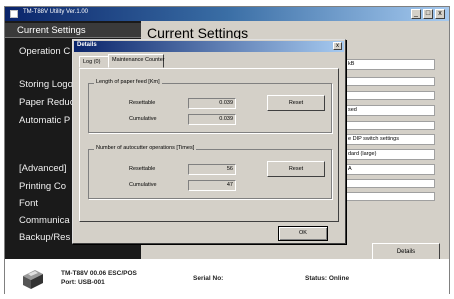  Describe the element at coordinates (14, 14) in the screenshot. I see `app-icon` at that location.